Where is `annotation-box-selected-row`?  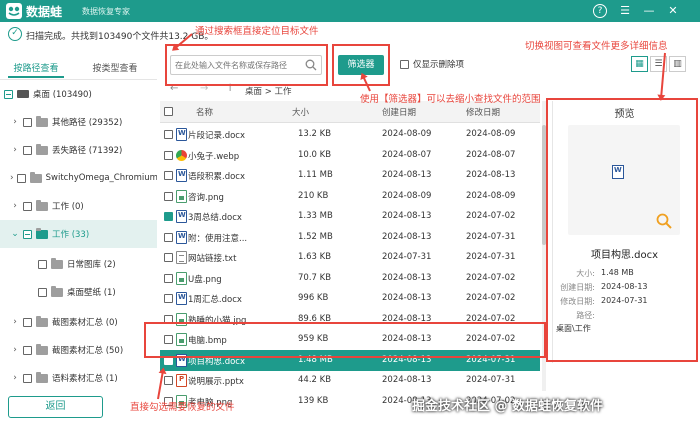 annotation-box-selected-row is located at coordinates (345, 340).